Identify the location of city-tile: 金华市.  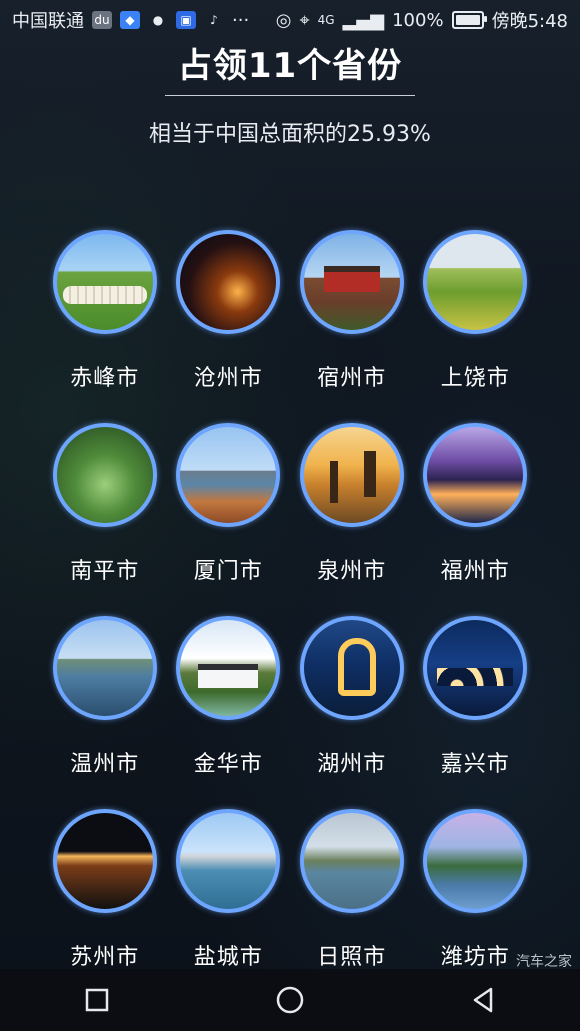
(229, 712).